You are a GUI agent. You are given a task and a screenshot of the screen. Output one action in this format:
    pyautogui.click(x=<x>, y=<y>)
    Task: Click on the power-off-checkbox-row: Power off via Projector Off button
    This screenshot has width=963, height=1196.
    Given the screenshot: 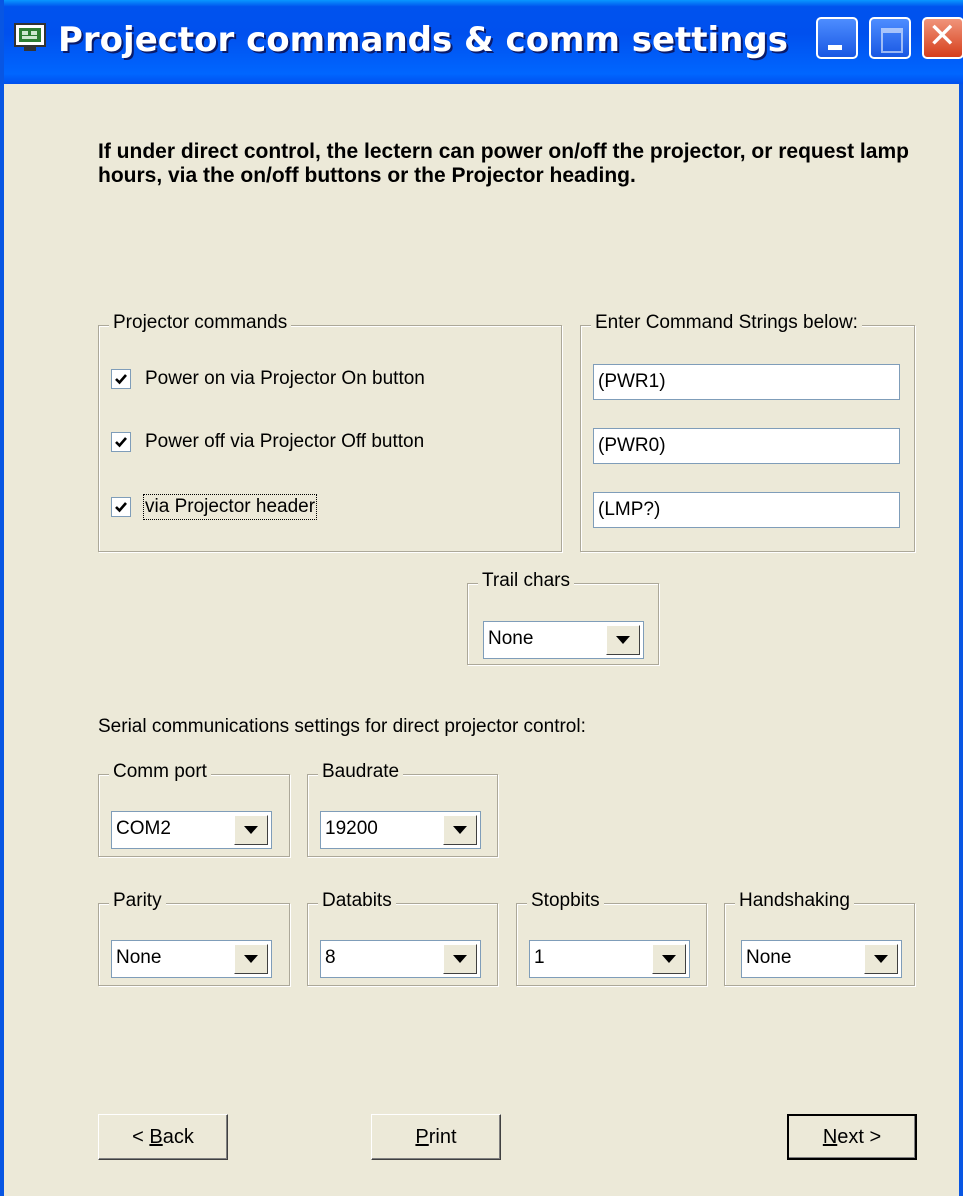 What is the action you would take?
    pyautogui.click(x=267, y=442)
    